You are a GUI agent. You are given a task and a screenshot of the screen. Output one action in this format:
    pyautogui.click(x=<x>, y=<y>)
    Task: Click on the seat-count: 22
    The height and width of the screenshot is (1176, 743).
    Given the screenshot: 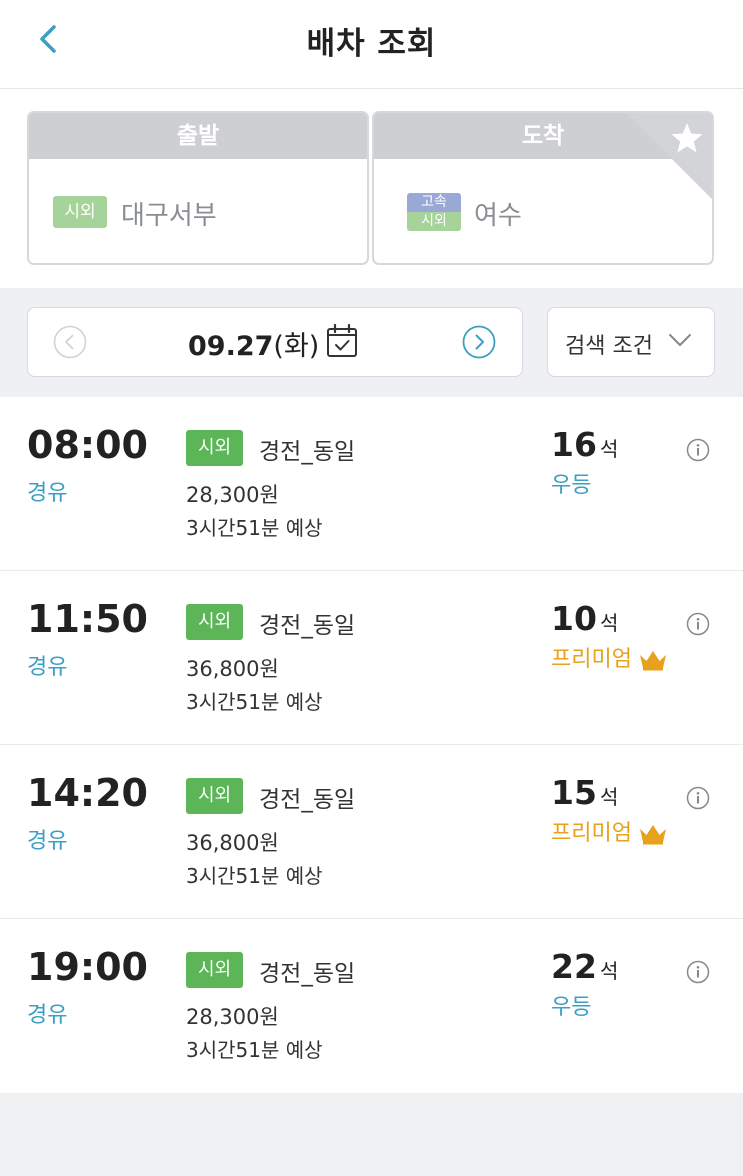 What is the action you would take?
    pyautogui.click(x=574, y=966)
    